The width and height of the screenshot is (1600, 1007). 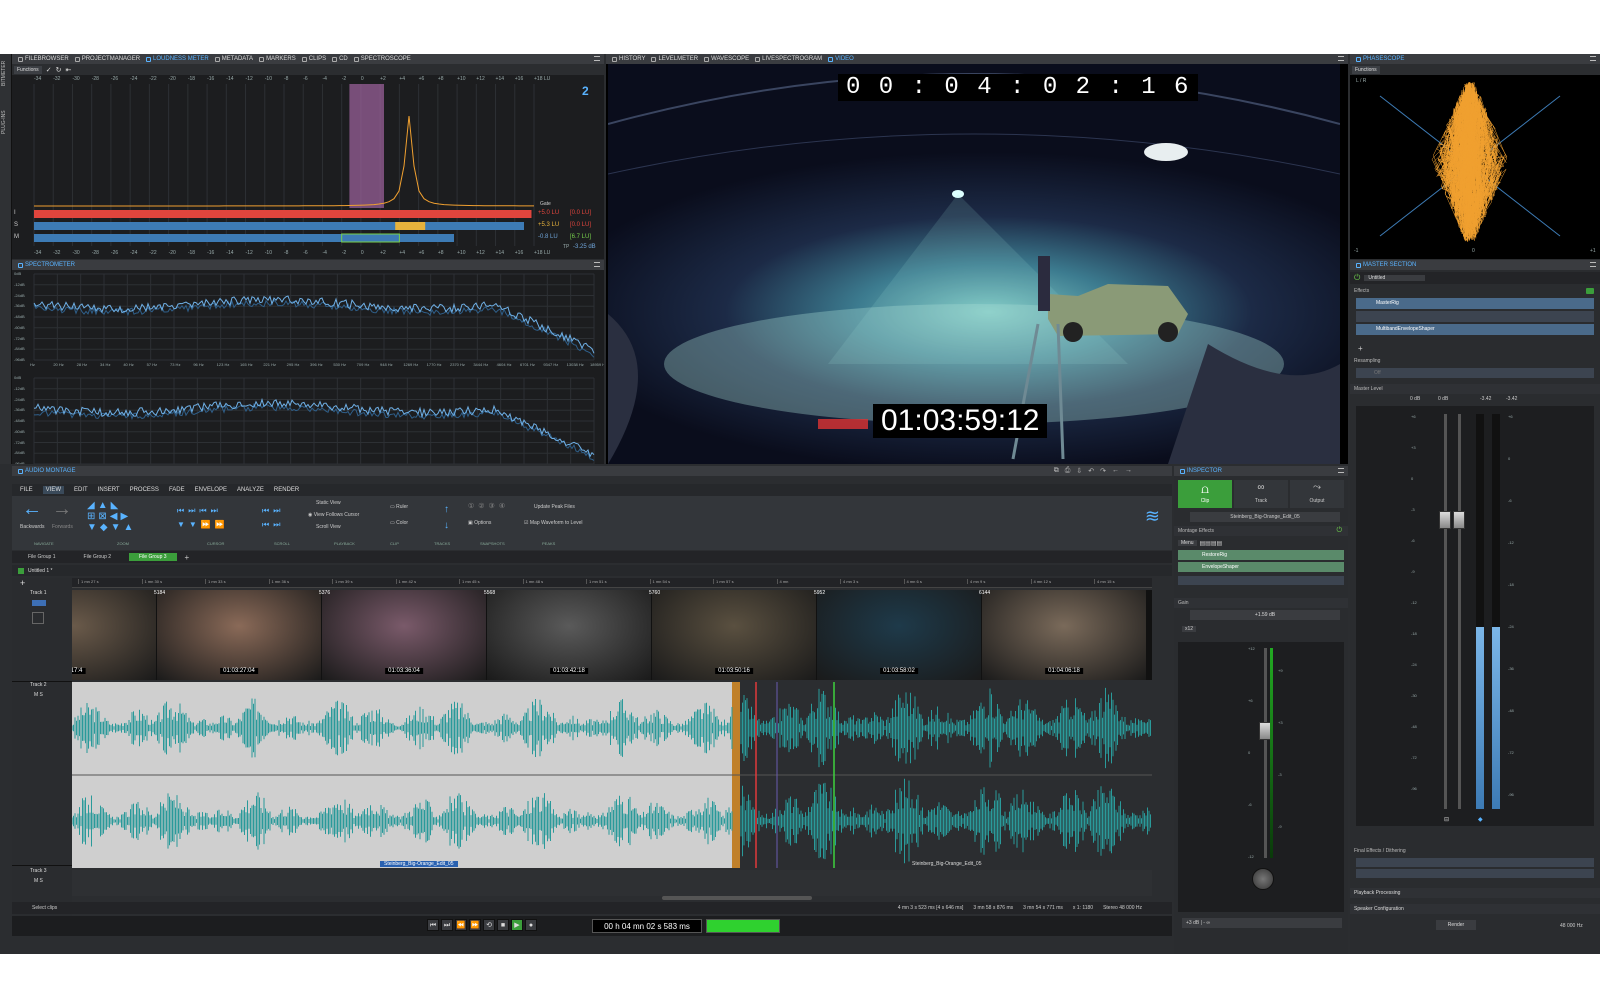 I want to click on master-plugin-slot-0: MasterRig, so click(x=1475, y=303).